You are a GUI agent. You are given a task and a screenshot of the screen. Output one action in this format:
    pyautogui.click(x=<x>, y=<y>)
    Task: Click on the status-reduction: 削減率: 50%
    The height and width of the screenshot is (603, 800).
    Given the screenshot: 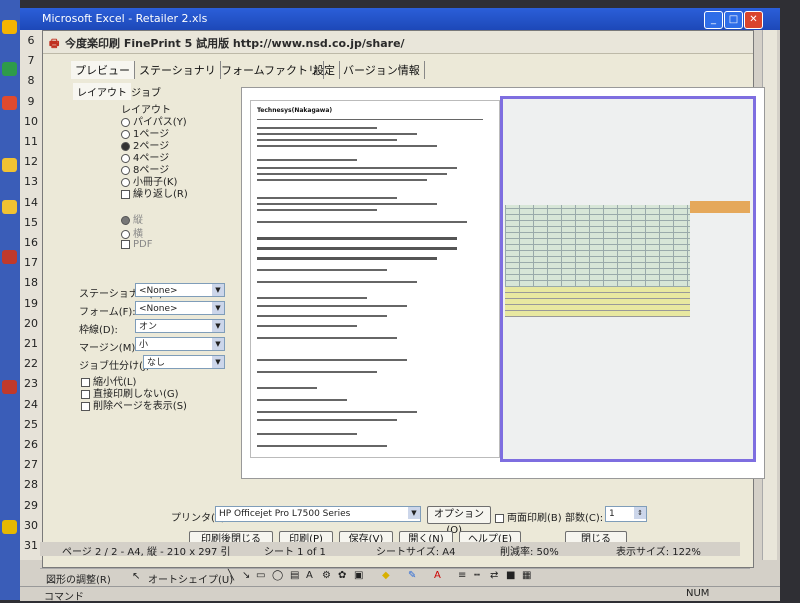 What is the action you would take?
    pyautogui.click(x=529, y=552)
    